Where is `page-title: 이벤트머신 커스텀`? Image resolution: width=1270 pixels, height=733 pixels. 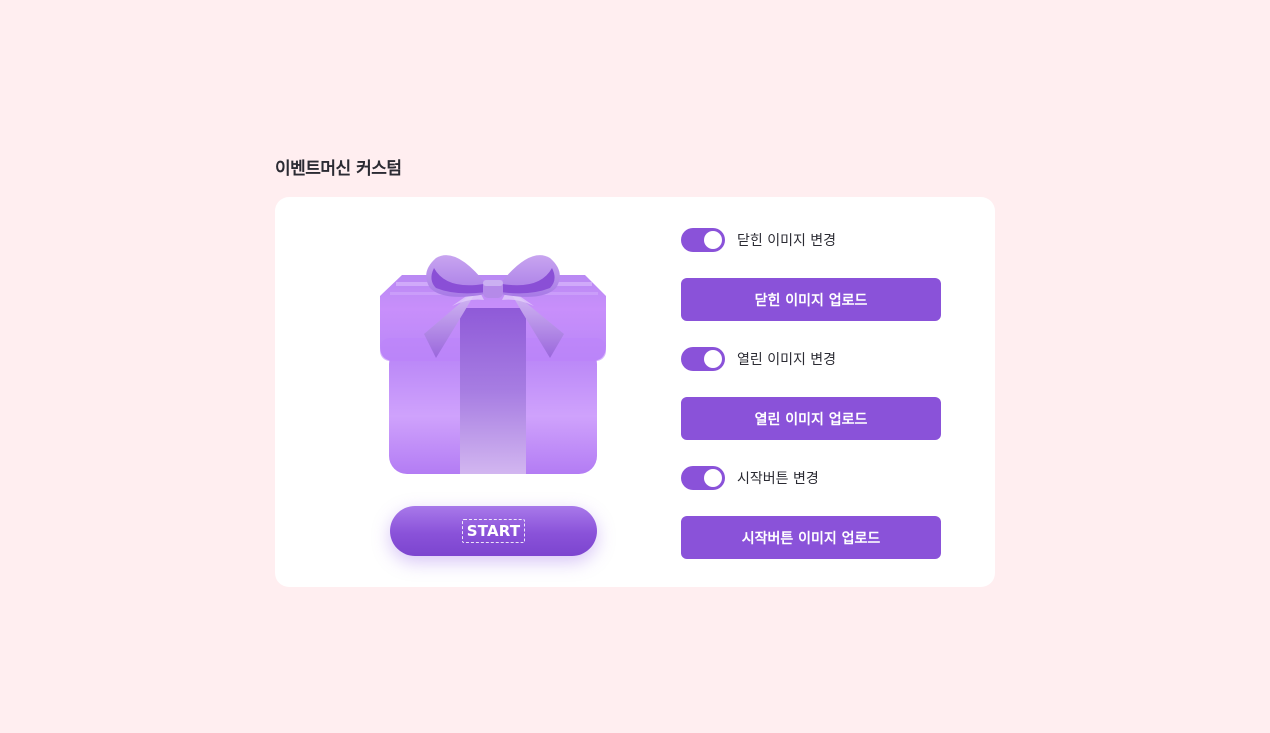 page-title: 이벤트머신 커스텀 is located at coordinates (338, 169).